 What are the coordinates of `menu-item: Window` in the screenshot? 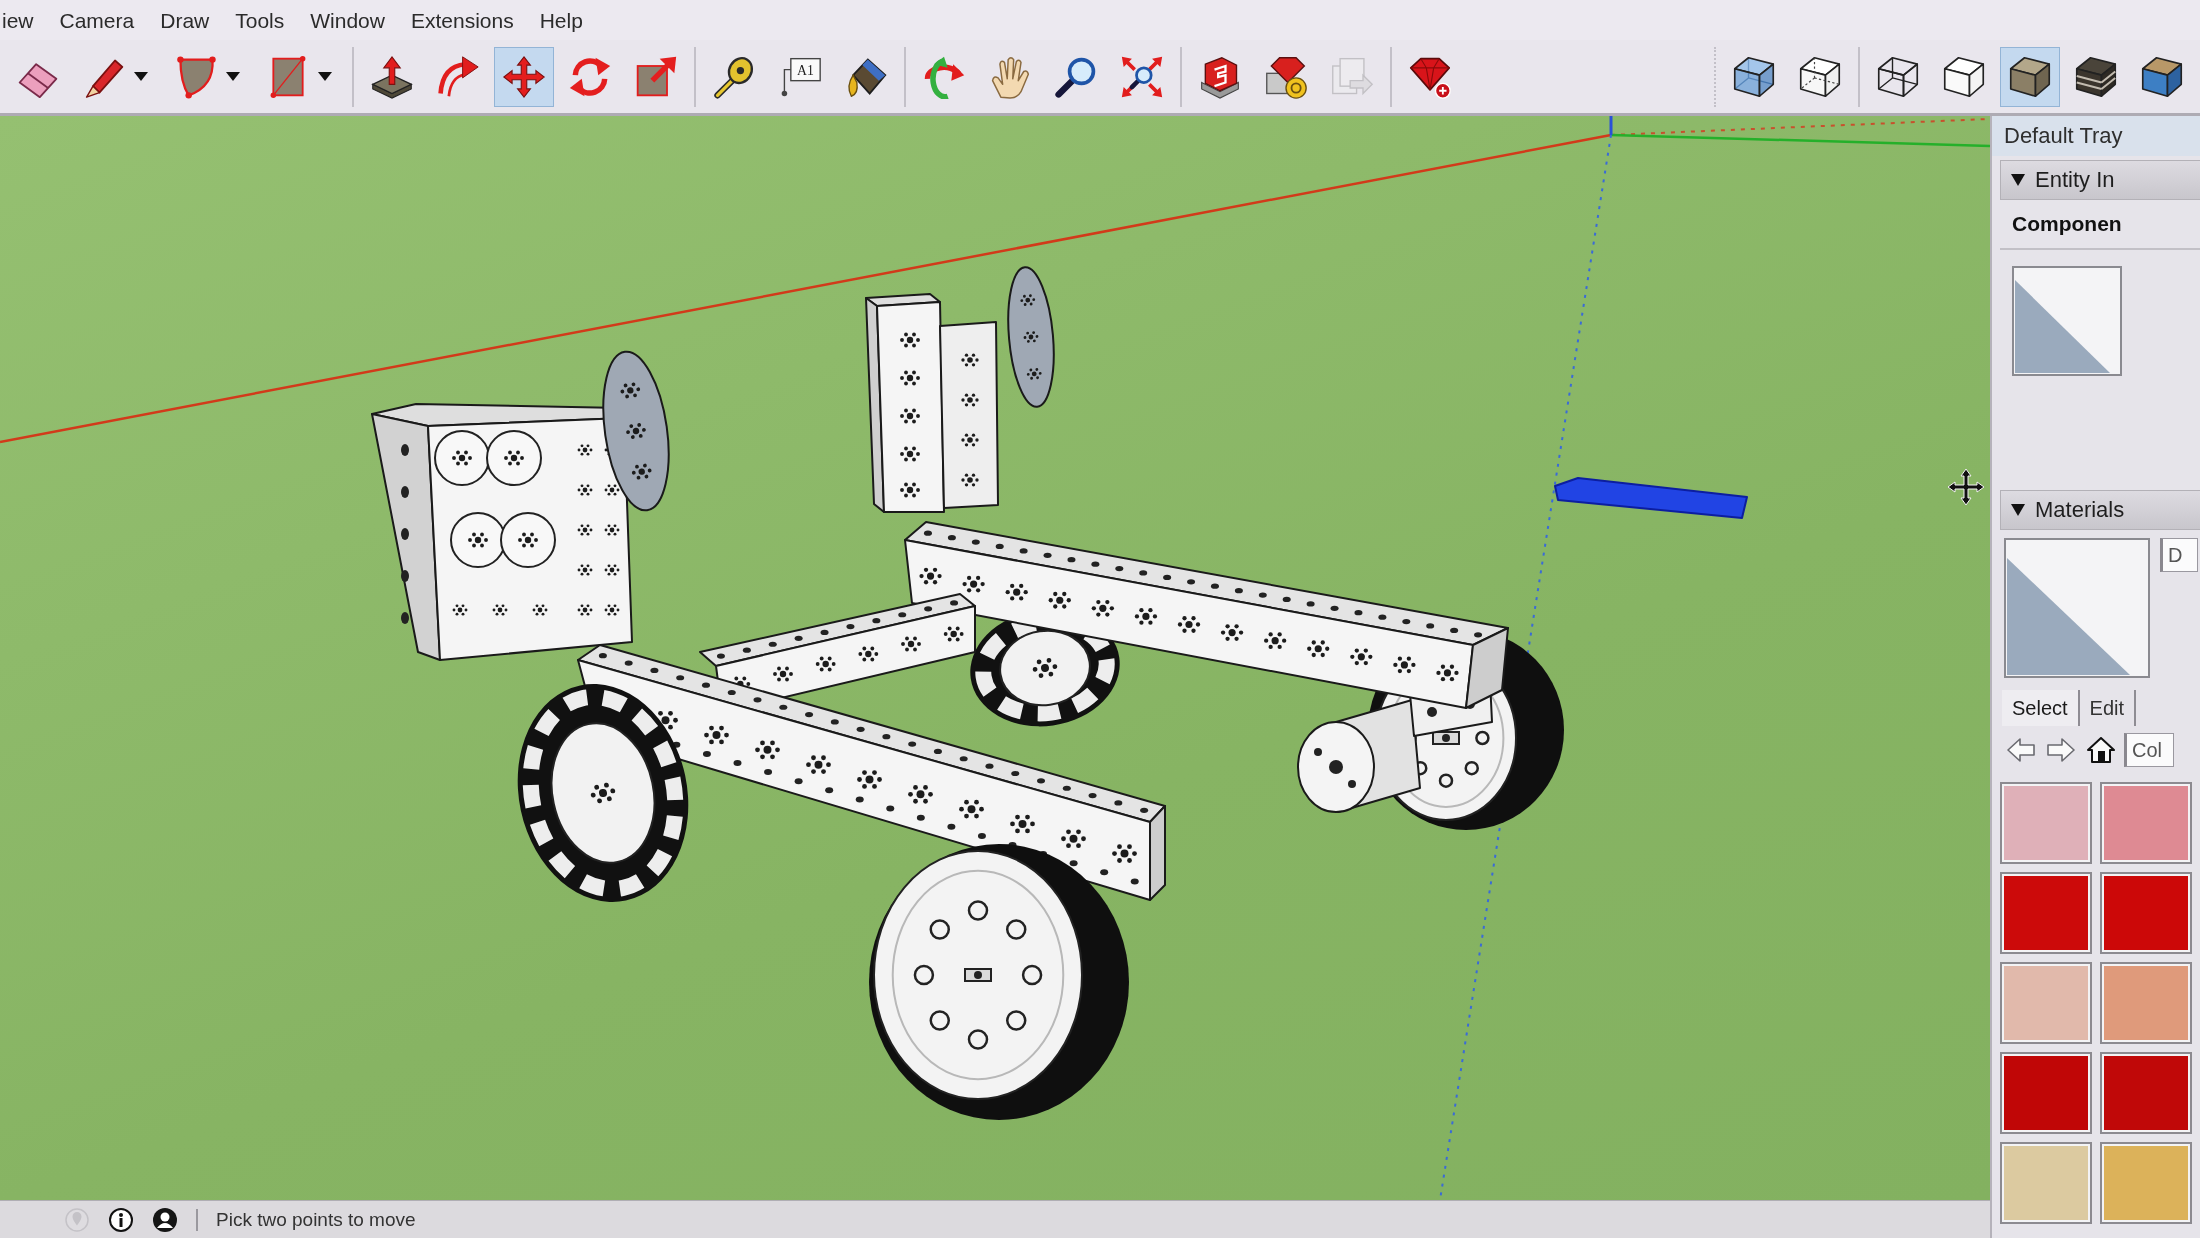 It's located at (347, 21).